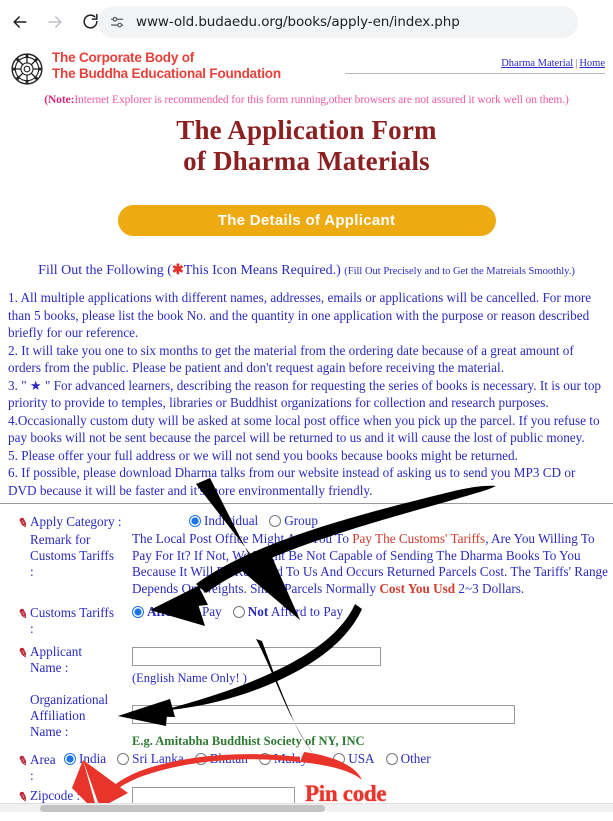 The width and height of the screenshot is (613, 821). Describe the element at coordinates (231, 520) in the screenshot. I see `radio-label-individual: Individual` at that location.